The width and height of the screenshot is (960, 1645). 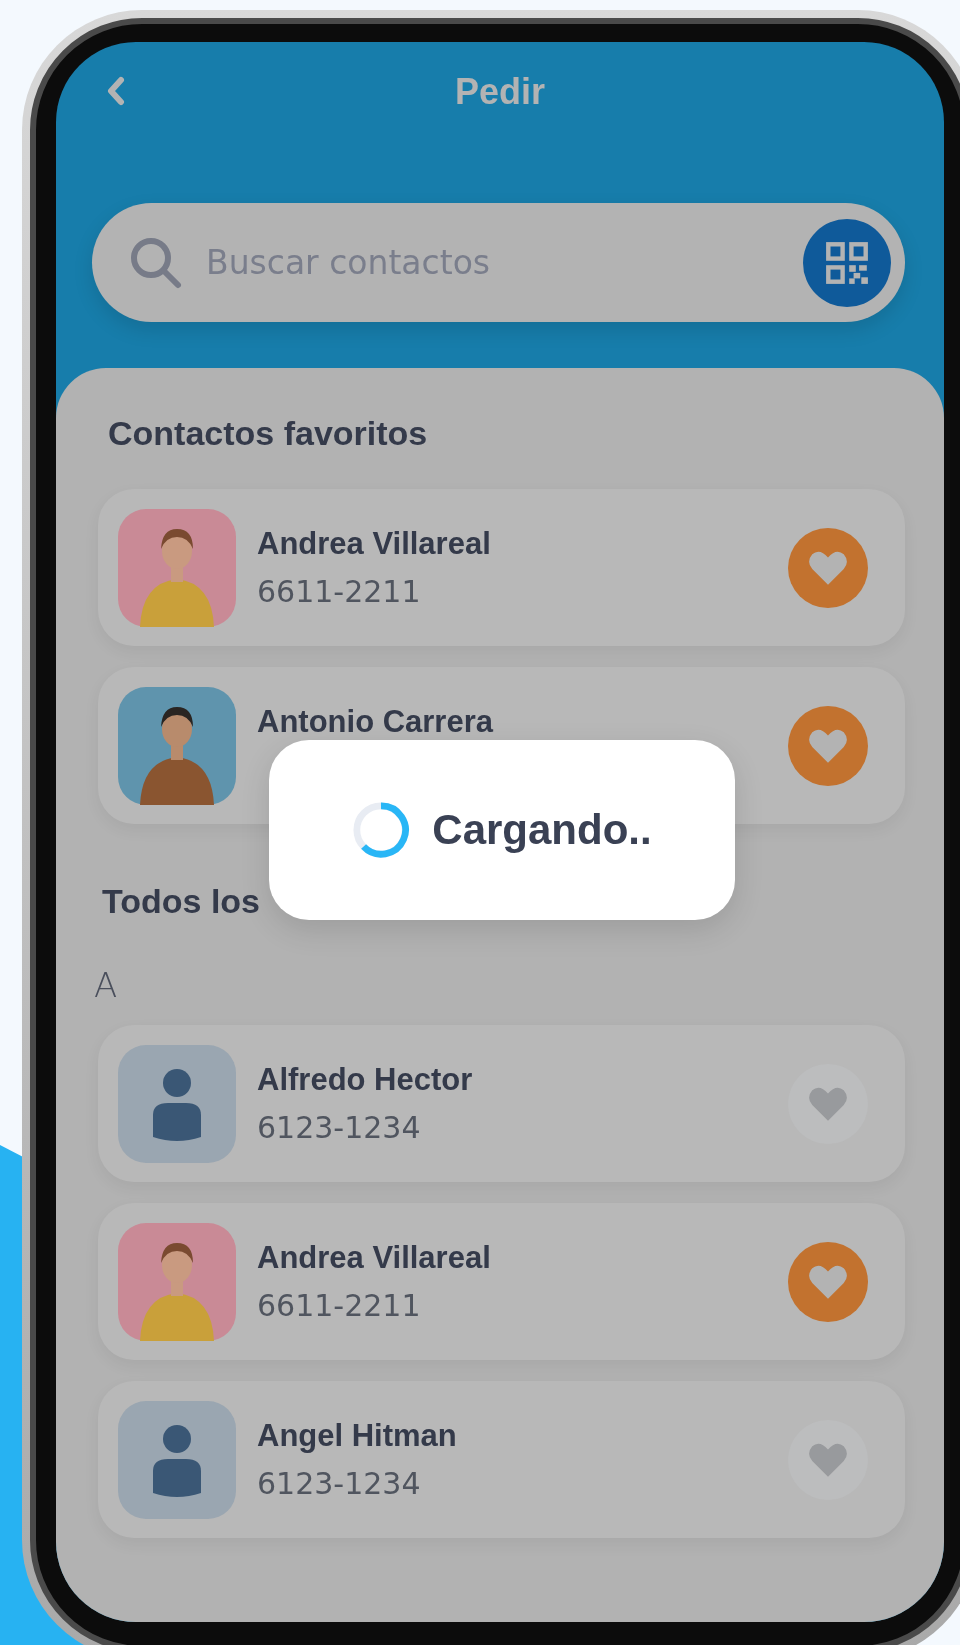 What do you see at coordinates (357, 1436) in the screenshot?
I see `contact-name: Angel Hitman` at bounding box center [357, 1436].